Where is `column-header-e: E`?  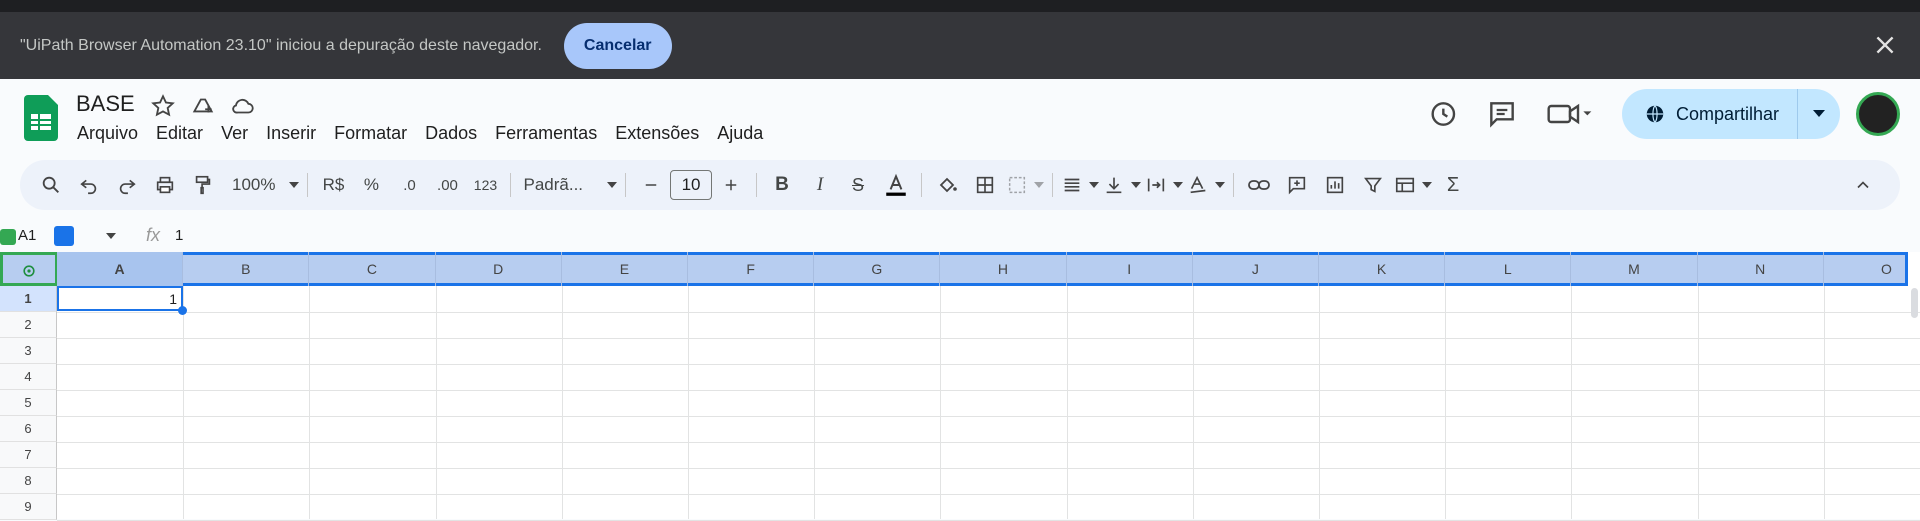 column-header-e: E is located at coordinates (625, 269).